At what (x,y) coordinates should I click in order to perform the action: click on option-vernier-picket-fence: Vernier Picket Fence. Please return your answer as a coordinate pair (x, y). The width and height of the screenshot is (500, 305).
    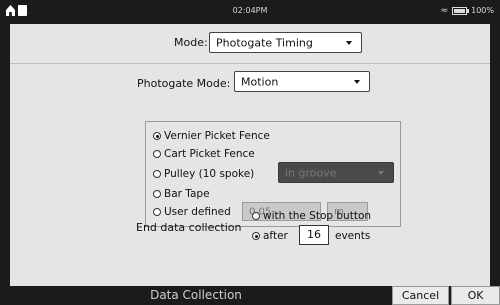
    Looking at the image, I should click on (211, 136).